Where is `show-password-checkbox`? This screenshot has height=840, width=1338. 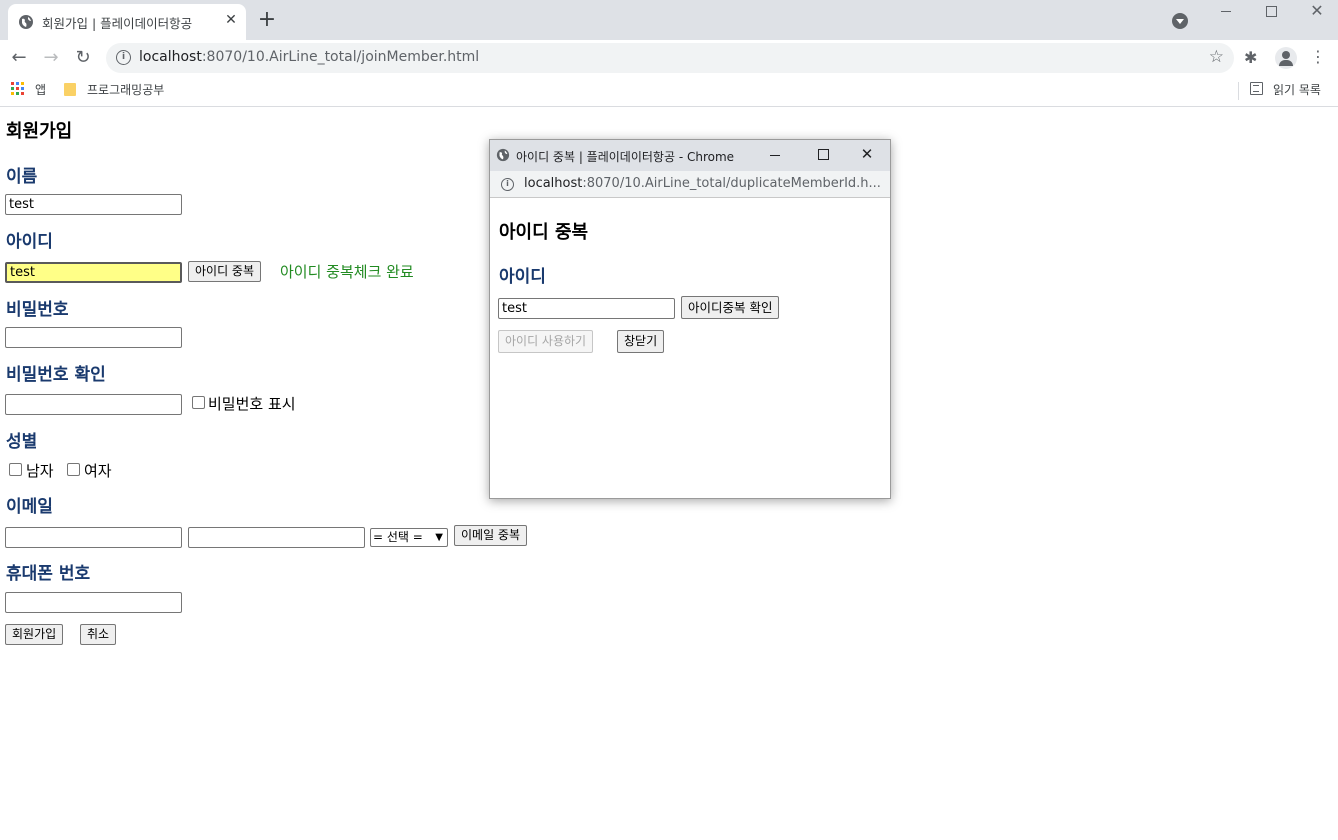
show-password-checkbox is located at coordinates (198, 402).